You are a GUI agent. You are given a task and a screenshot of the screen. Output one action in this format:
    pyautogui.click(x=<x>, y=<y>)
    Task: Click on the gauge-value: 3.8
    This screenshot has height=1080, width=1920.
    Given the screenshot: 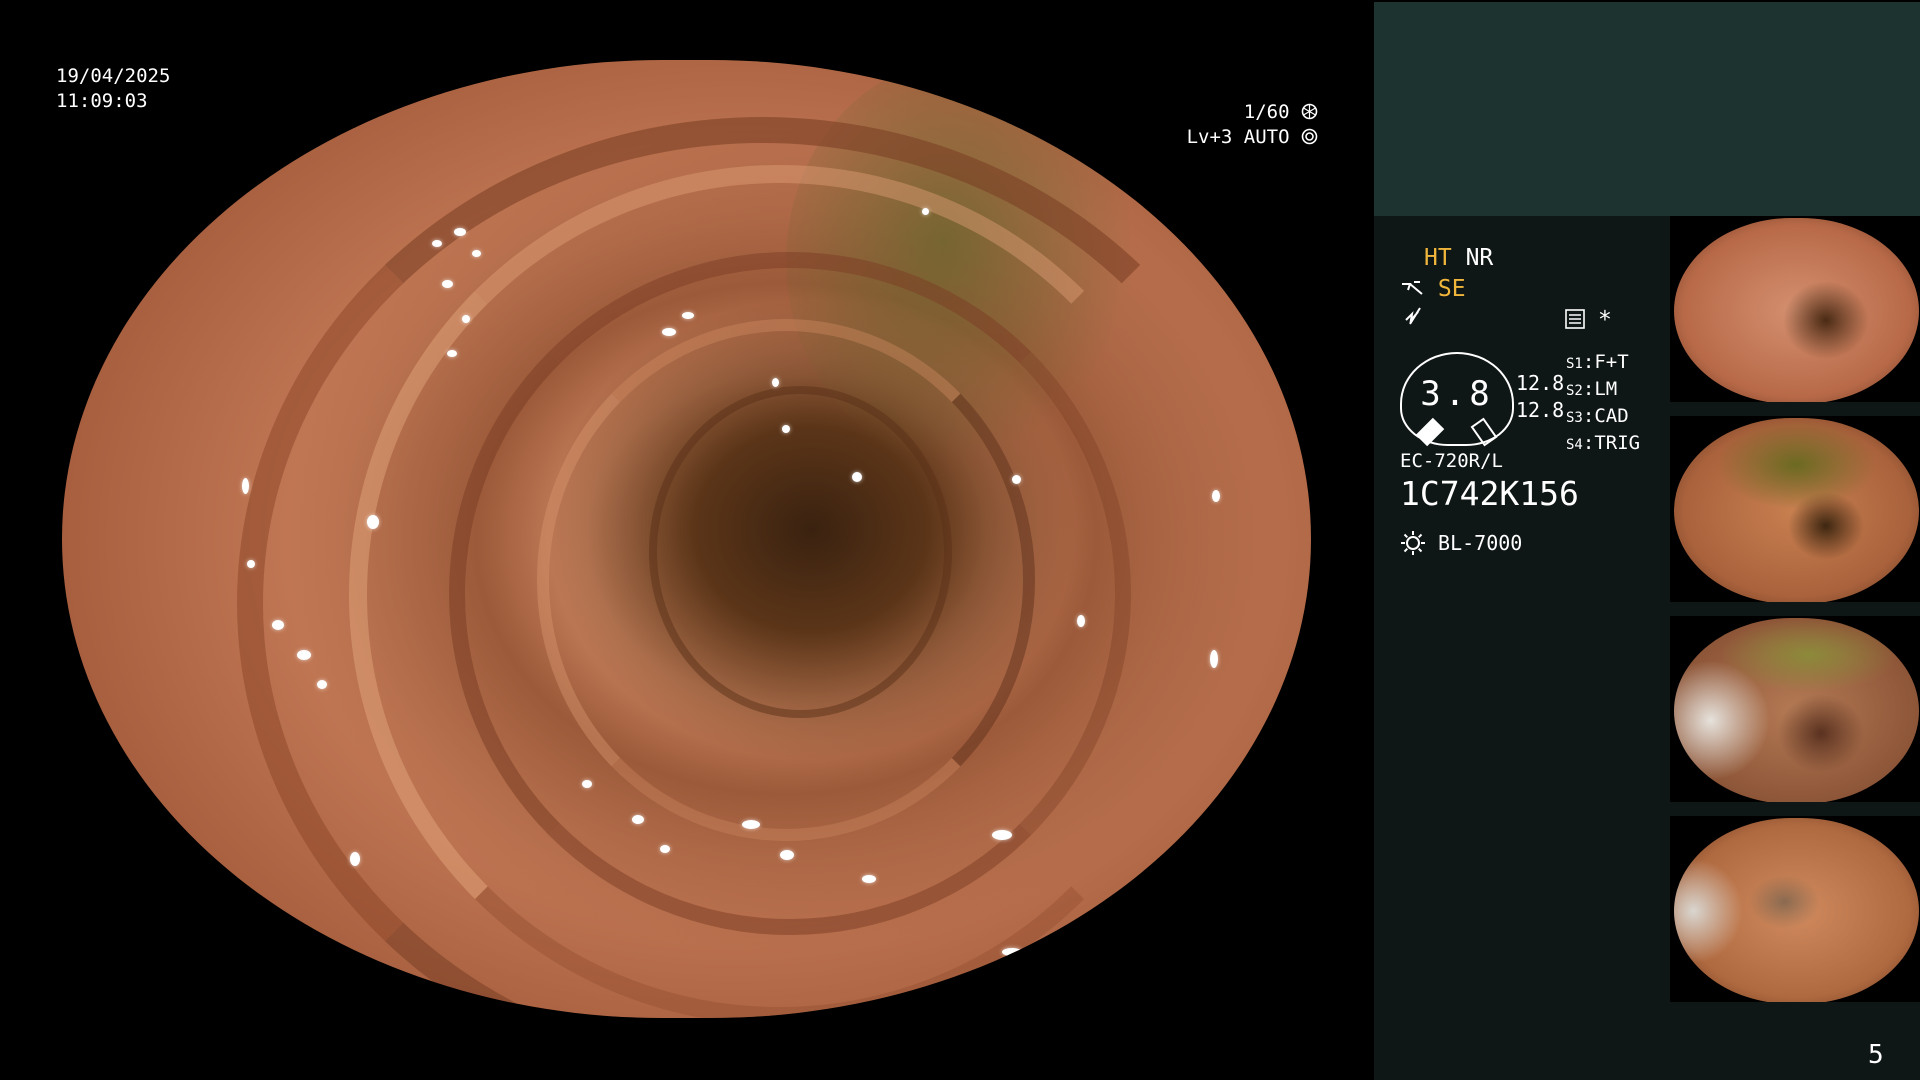 What is the action you would take?
    pyautogui.click(x=1457, y=394)
    